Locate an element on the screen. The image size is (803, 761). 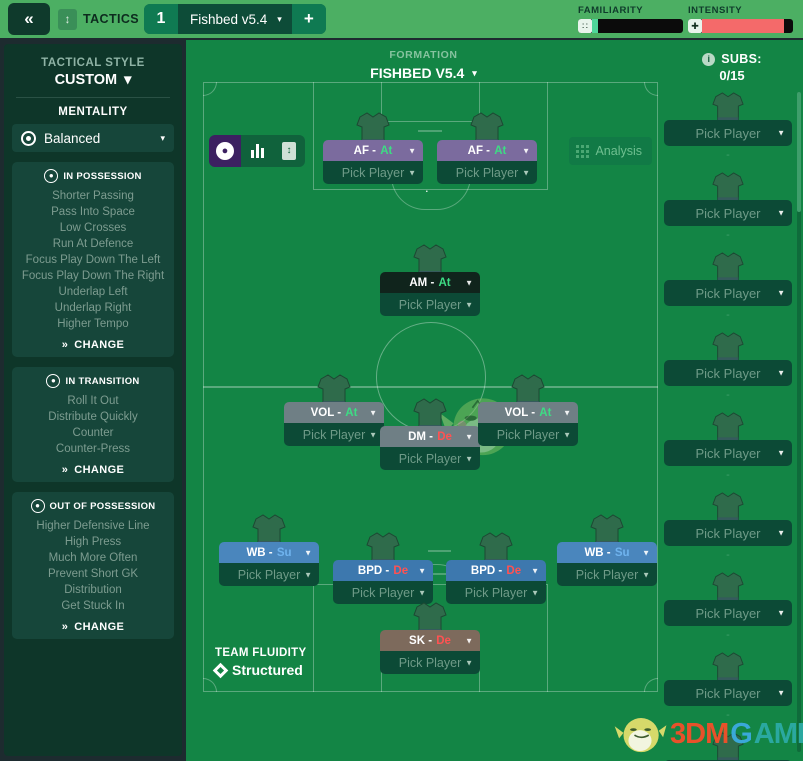
player-selector-af-left: Pick Player ▼ is located at coordinates (373, 172).